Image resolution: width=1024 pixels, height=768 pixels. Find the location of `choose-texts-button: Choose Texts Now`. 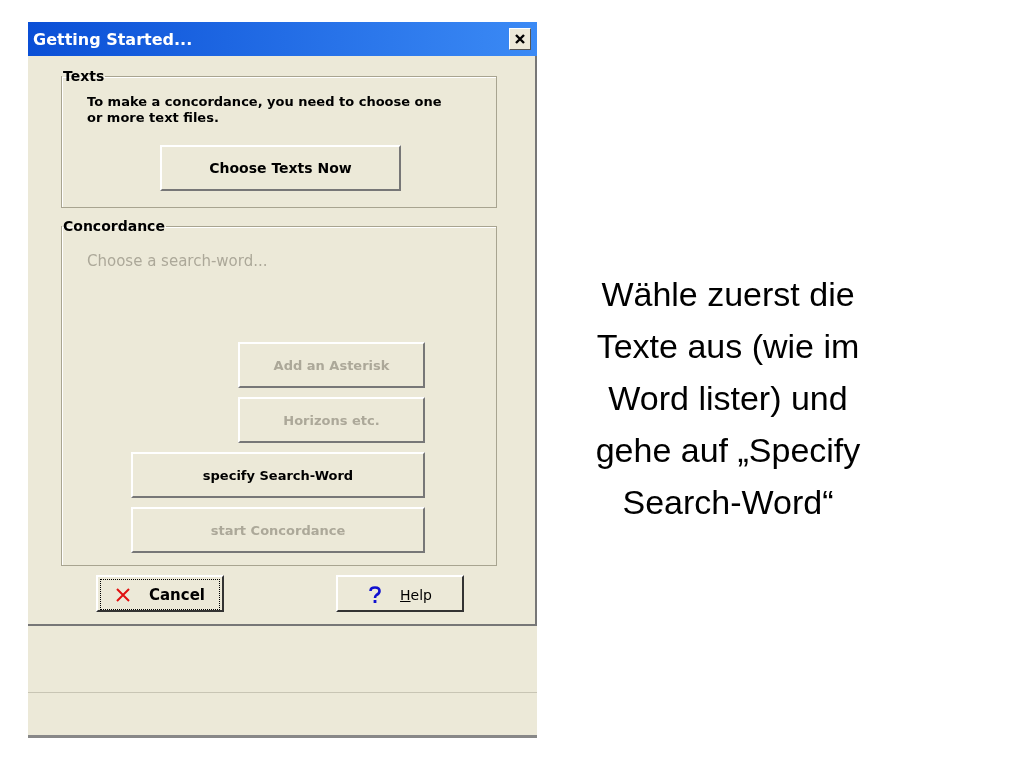

choose-texts-button: Choose Texts Now is located at coordinates (280, 168).